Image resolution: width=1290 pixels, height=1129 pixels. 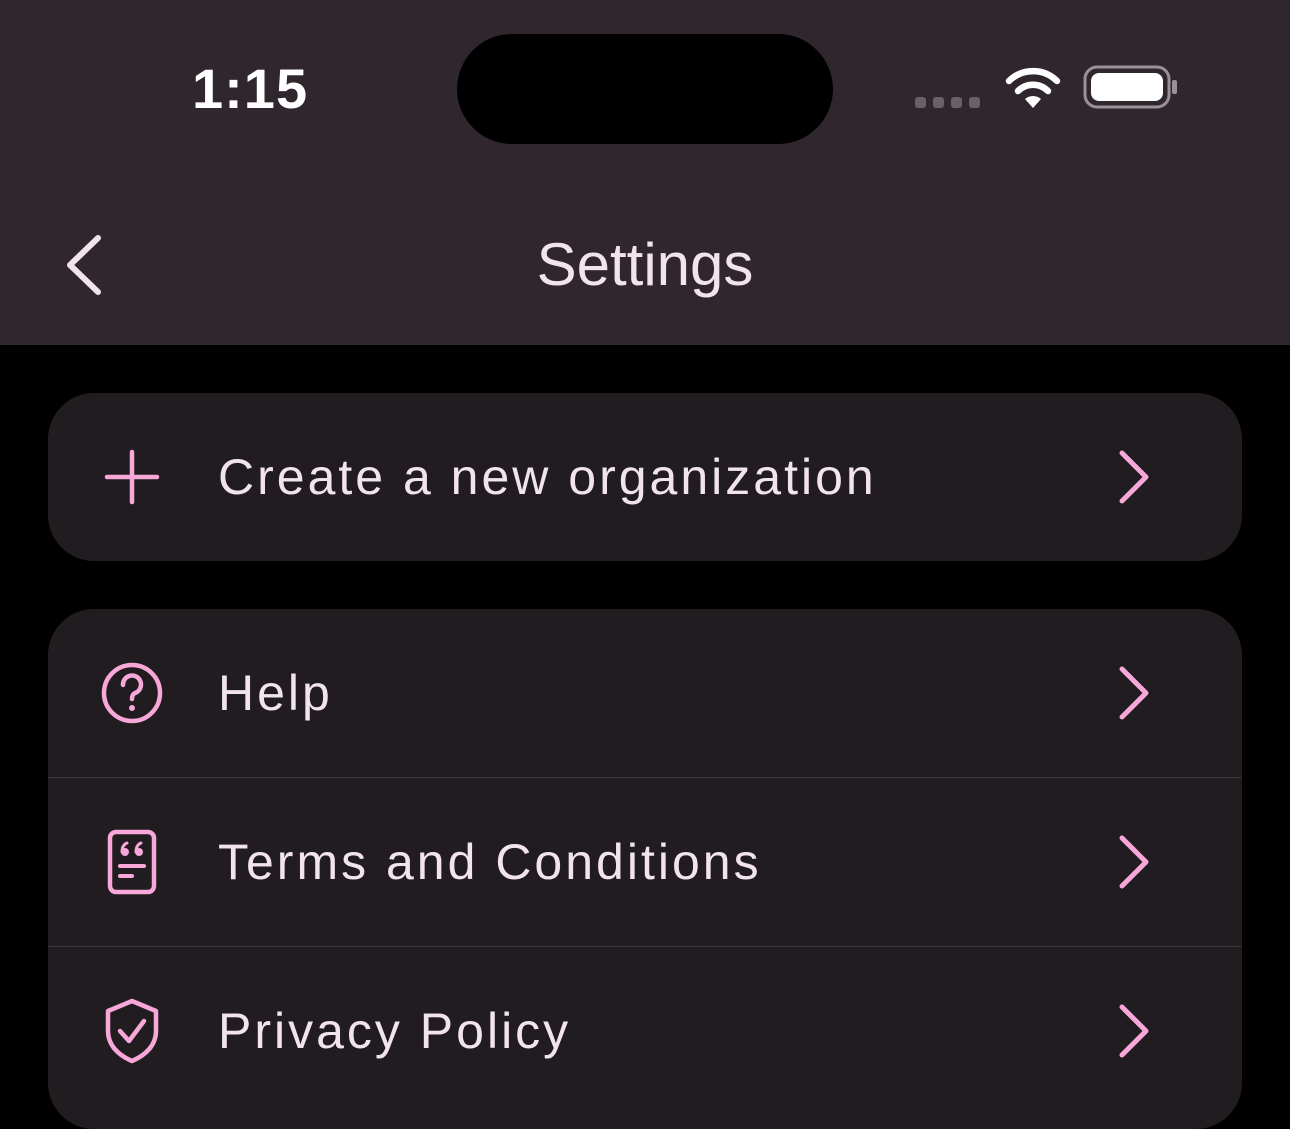 I want to click on plus-icon, so click(x=132, y=477).